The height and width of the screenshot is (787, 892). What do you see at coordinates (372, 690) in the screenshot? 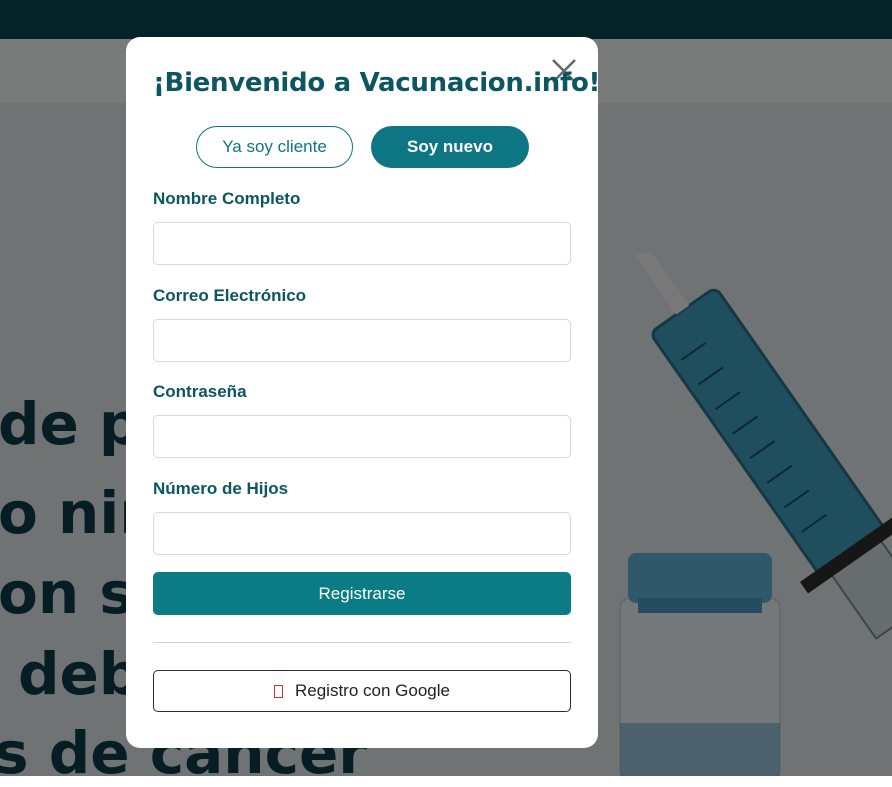
I see `google-register-label: Registro con Google` at bounding box center [372, 690].